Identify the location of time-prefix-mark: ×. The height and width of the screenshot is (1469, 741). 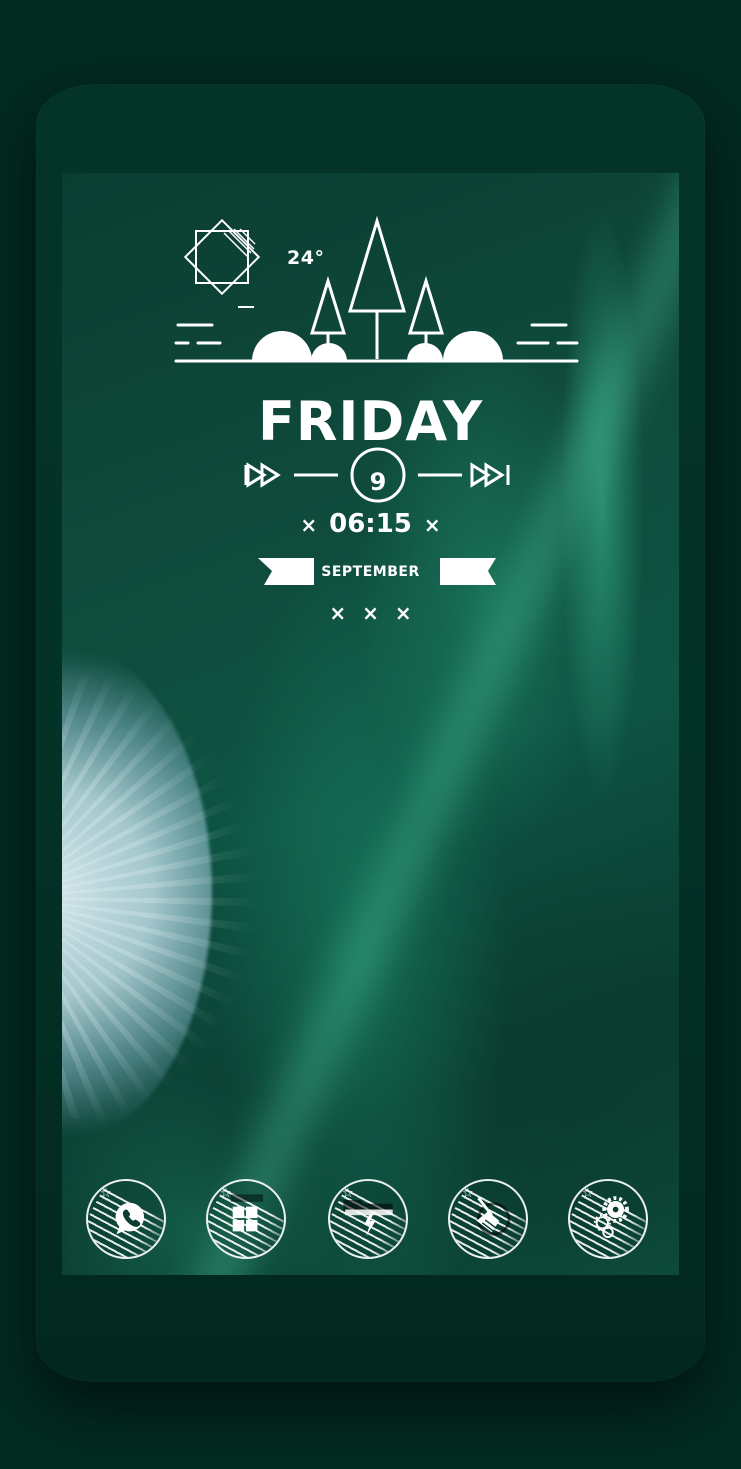
(309, 525).